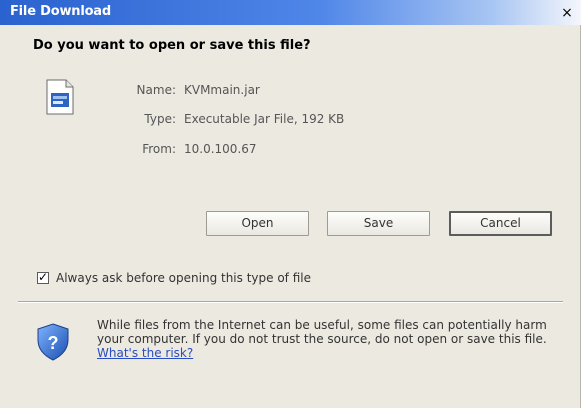 The height and width of the screenshot is (408, 581). Describe the element at coordinates (567, 13) in the screenshot. I see `close-button: ×` at that location.